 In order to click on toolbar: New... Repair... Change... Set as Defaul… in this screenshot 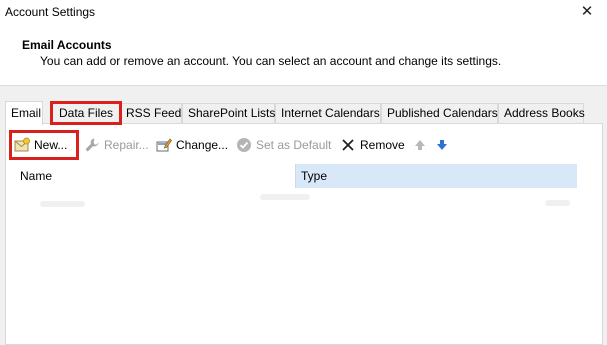, I will do `click(300, 145)`.